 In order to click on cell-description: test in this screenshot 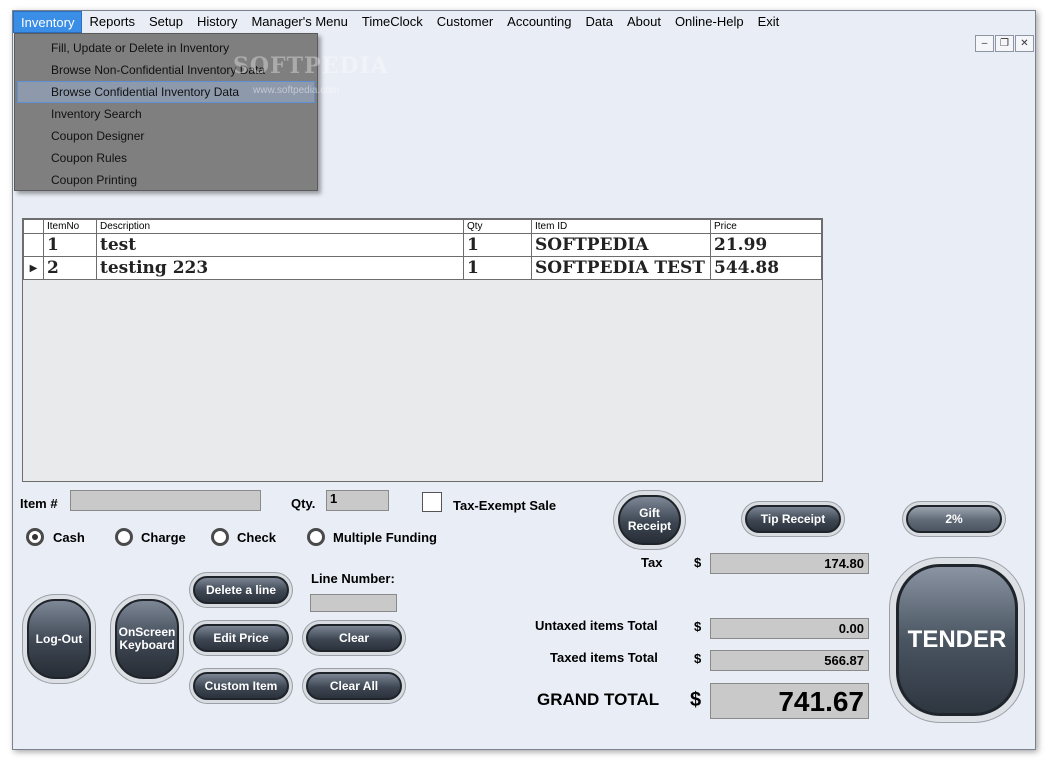, I will do `click(280, 245)`.